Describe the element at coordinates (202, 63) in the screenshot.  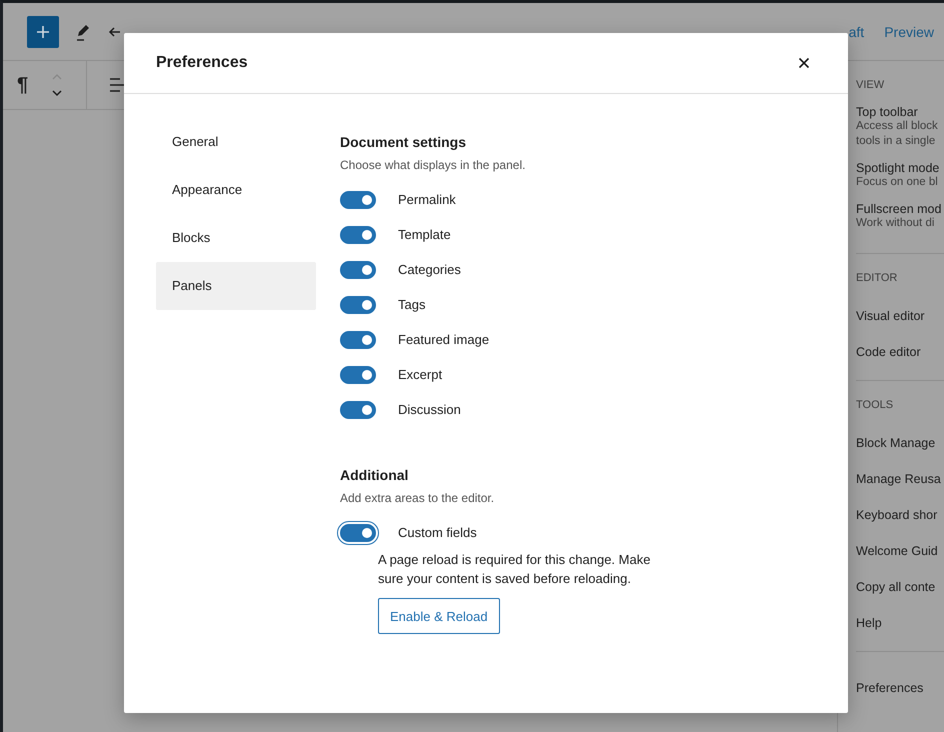
I see `dialog-title: Preferences` at that location.